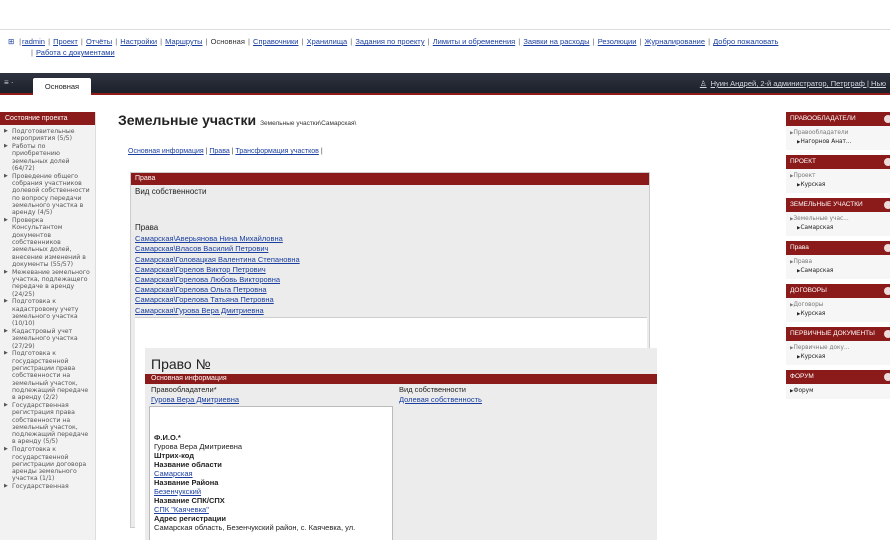 The width and height of the screenshot is (890, 540). I want to click on block-subitem: Договоры, so click(838, 305).